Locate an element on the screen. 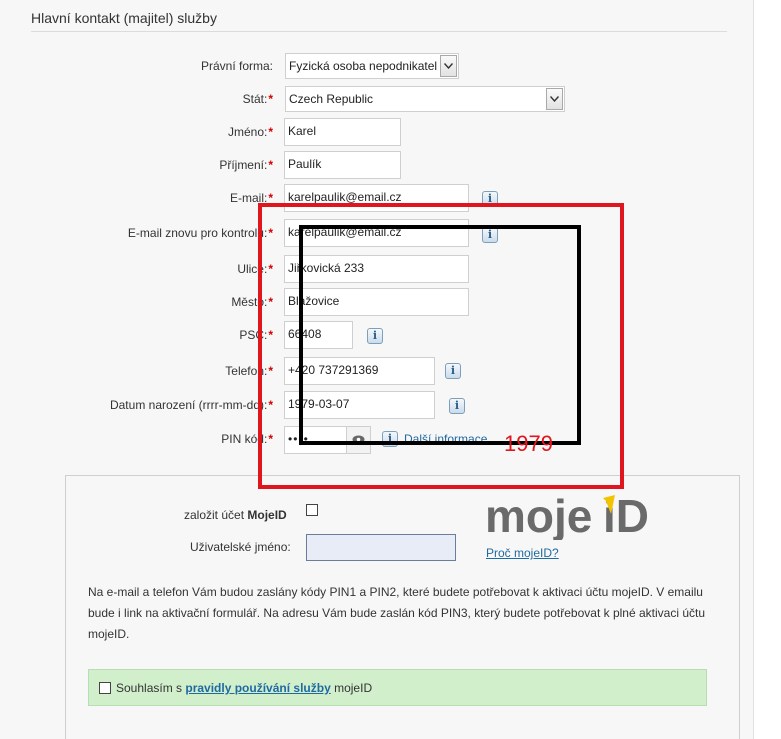  section-divider is located at coordinates (379, 31).